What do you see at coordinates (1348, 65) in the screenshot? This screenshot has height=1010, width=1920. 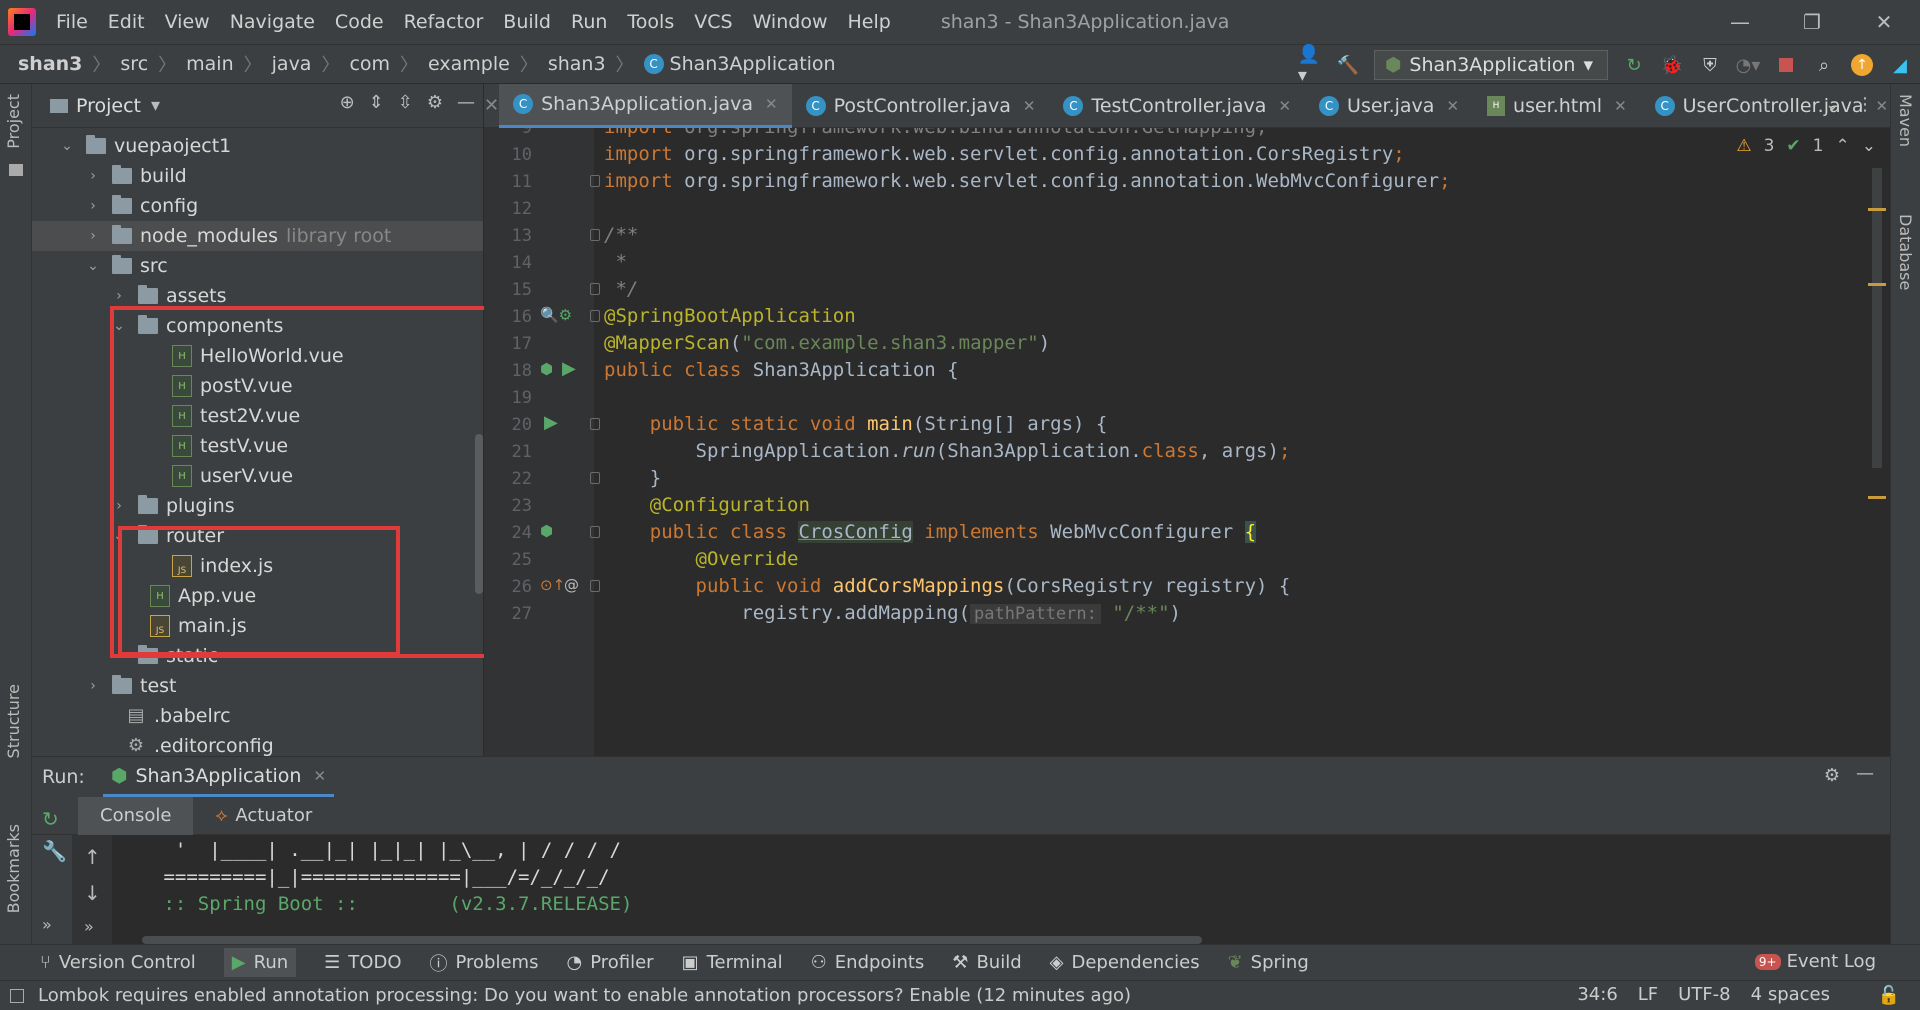 I see `build-hammer-icon: 🔨` at bounding box center [1348, 65].